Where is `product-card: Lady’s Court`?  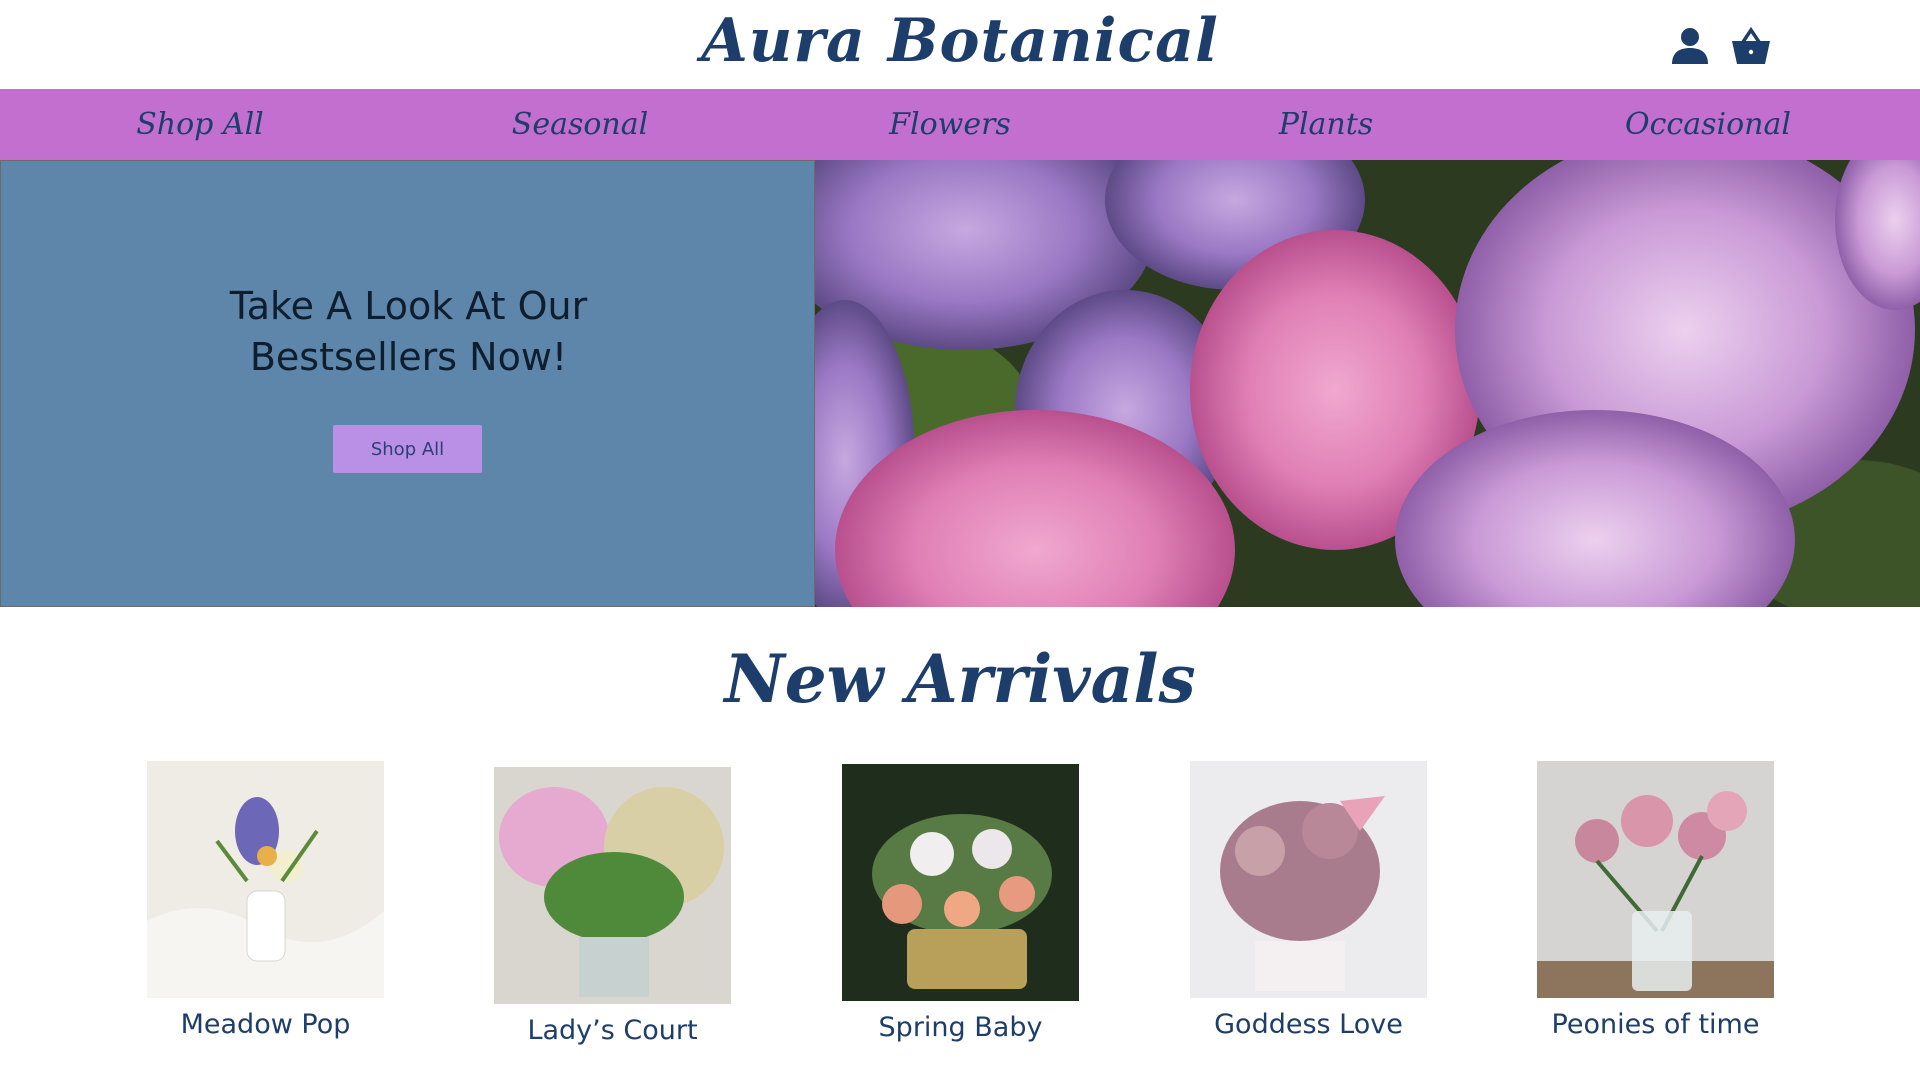 product-card: Lady’s Court is located at coordinates (612, 906).